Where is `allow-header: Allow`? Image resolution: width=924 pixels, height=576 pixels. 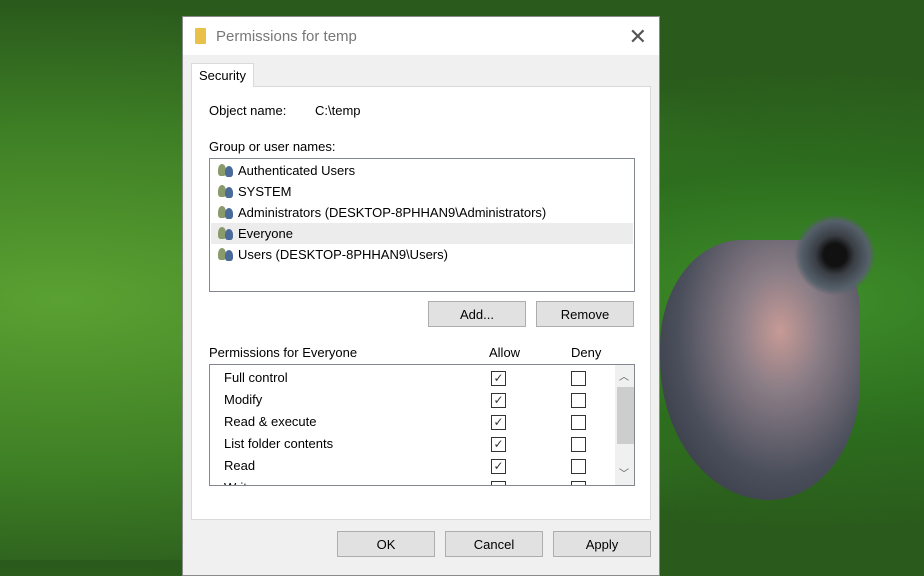
allow-header: Allow is located at coordinates (505, 352).